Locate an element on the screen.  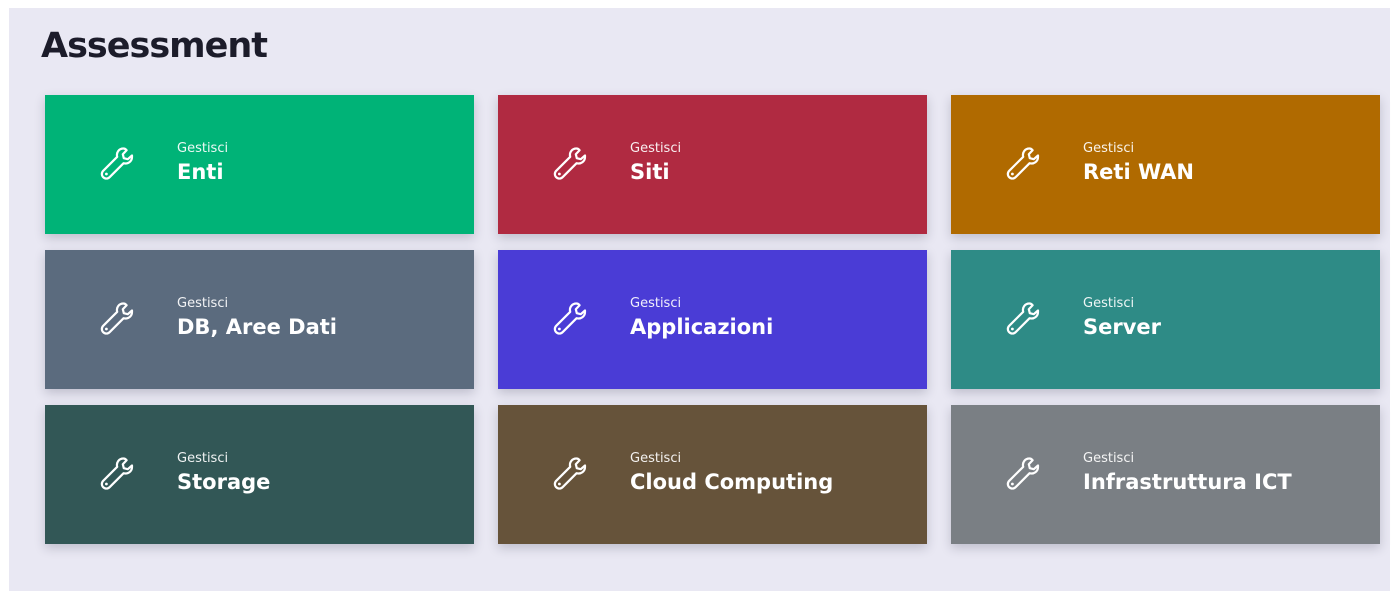
tile-label: Applicazioni is located at coordinates (702, 327).